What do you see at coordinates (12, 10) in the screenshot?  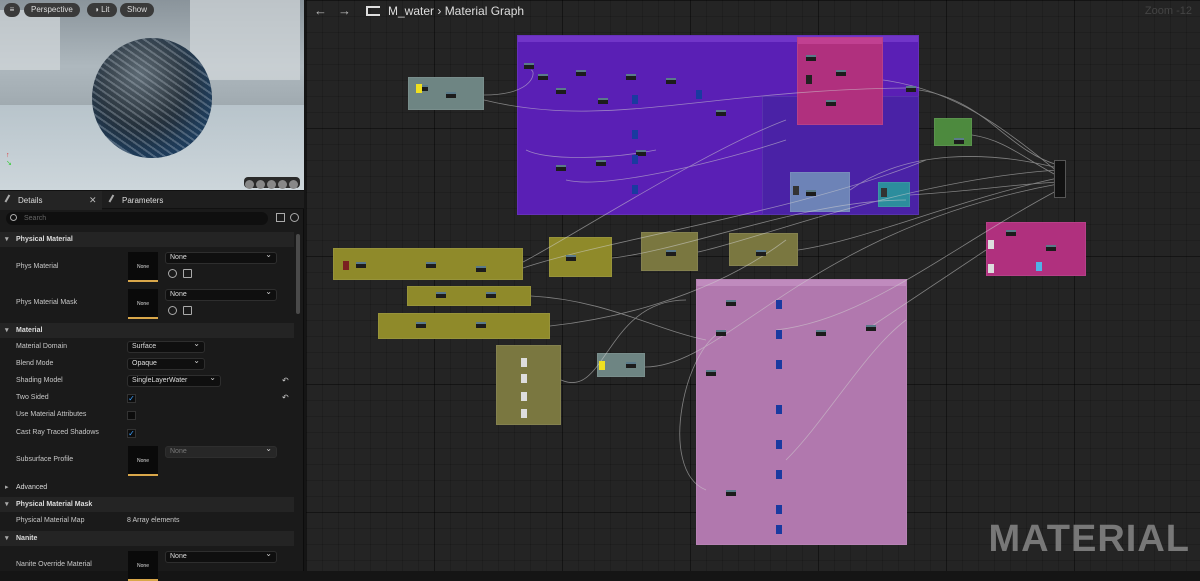 I see `hamburger-icon: ≡` at bounding box center [12, 10].